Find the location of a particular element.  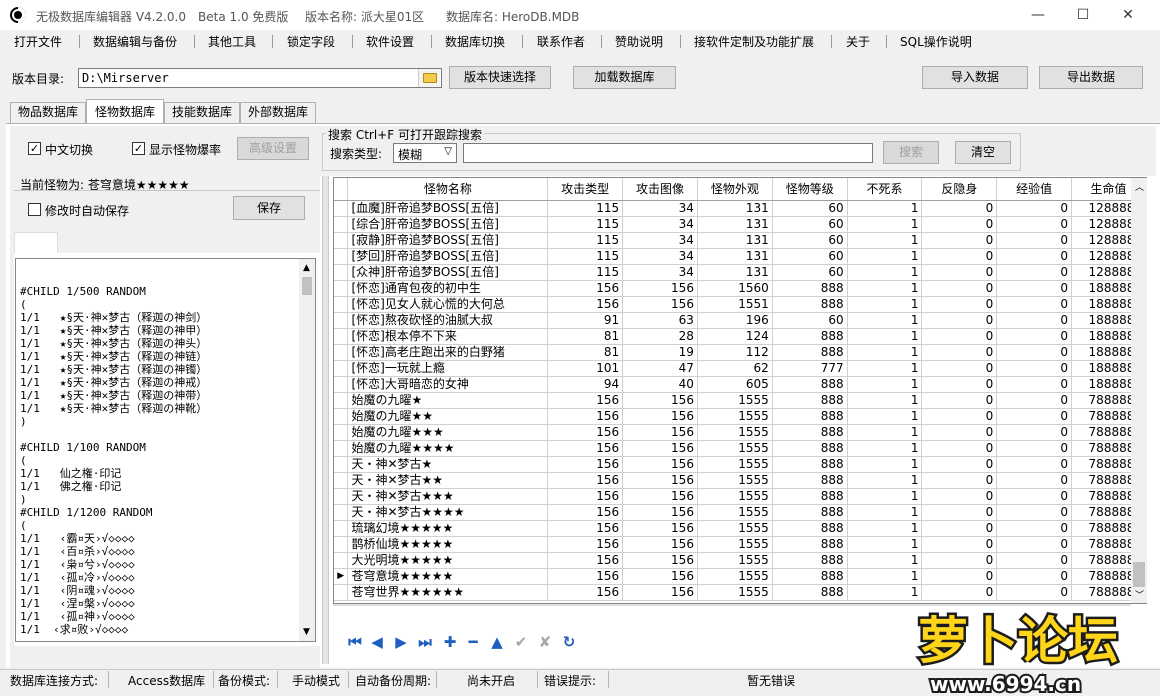

browse-folder-button is located at coordinates (429, 78).